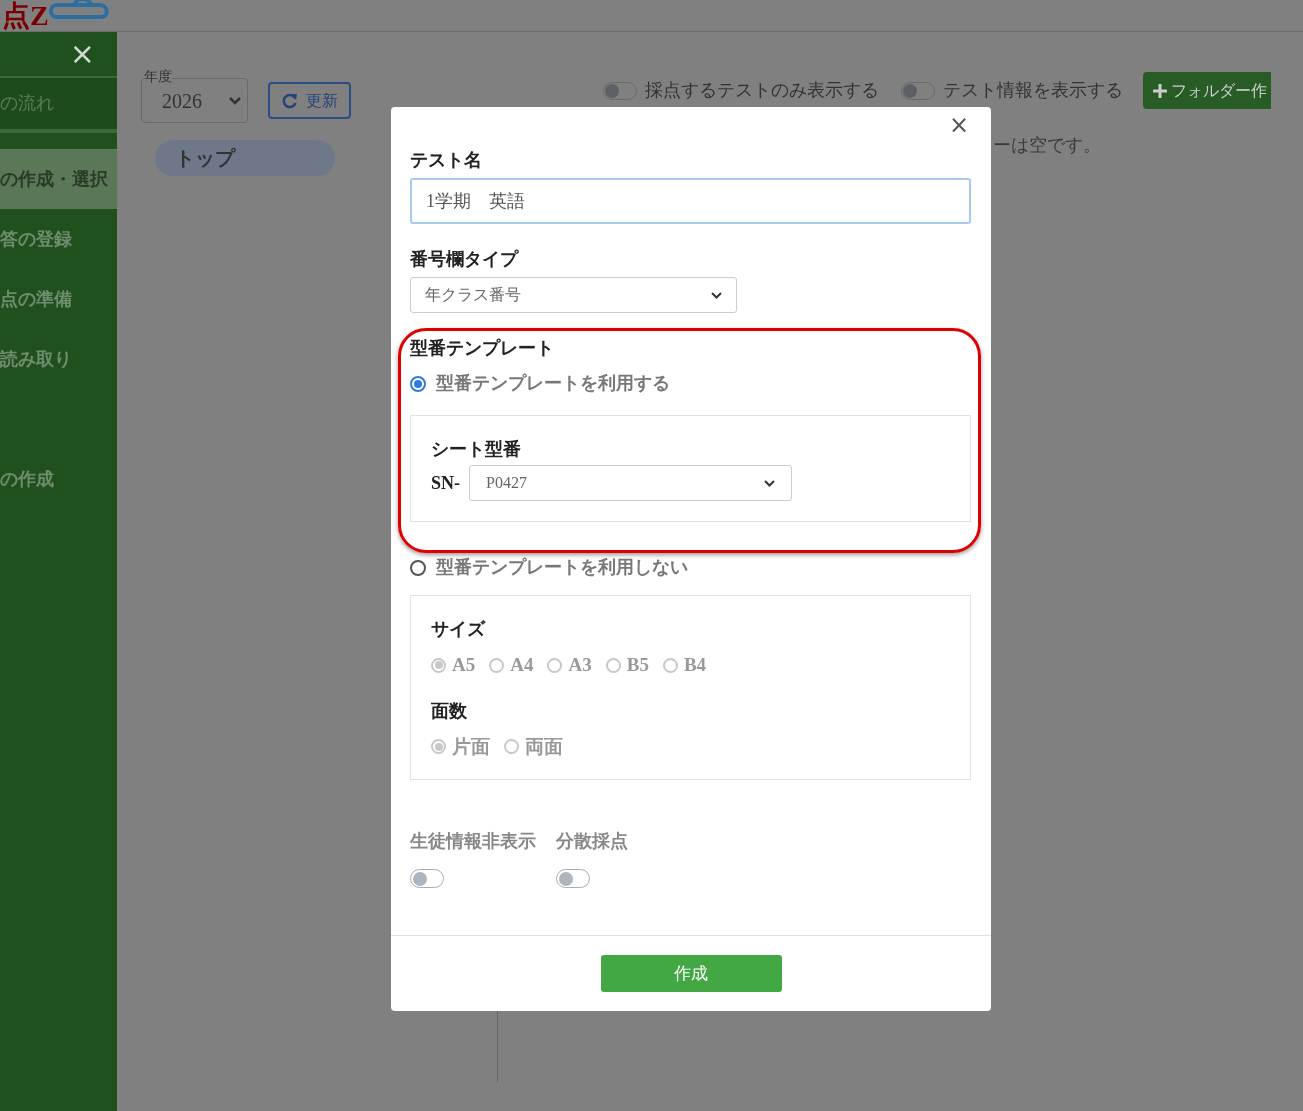 This screenshot has width=1303, height=1111. I want to click on sidebar-item: の作成・選択, so click(58, 179).